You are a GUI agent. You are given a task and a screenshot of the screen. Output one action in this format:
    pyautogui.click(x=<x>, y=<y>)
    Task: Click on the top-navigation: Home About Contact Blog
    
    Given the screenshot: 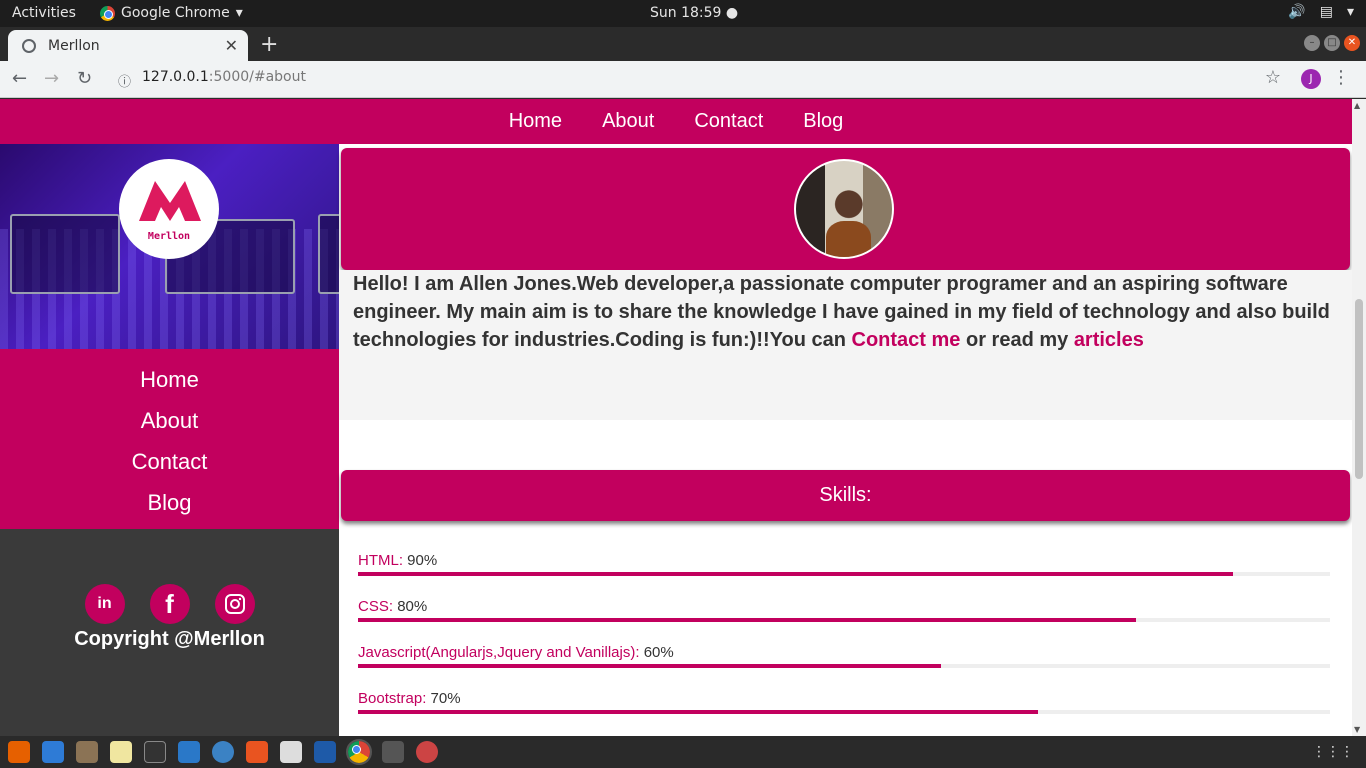 What is the action you would take?
    pyautogui.click(x=676, y=121)
    